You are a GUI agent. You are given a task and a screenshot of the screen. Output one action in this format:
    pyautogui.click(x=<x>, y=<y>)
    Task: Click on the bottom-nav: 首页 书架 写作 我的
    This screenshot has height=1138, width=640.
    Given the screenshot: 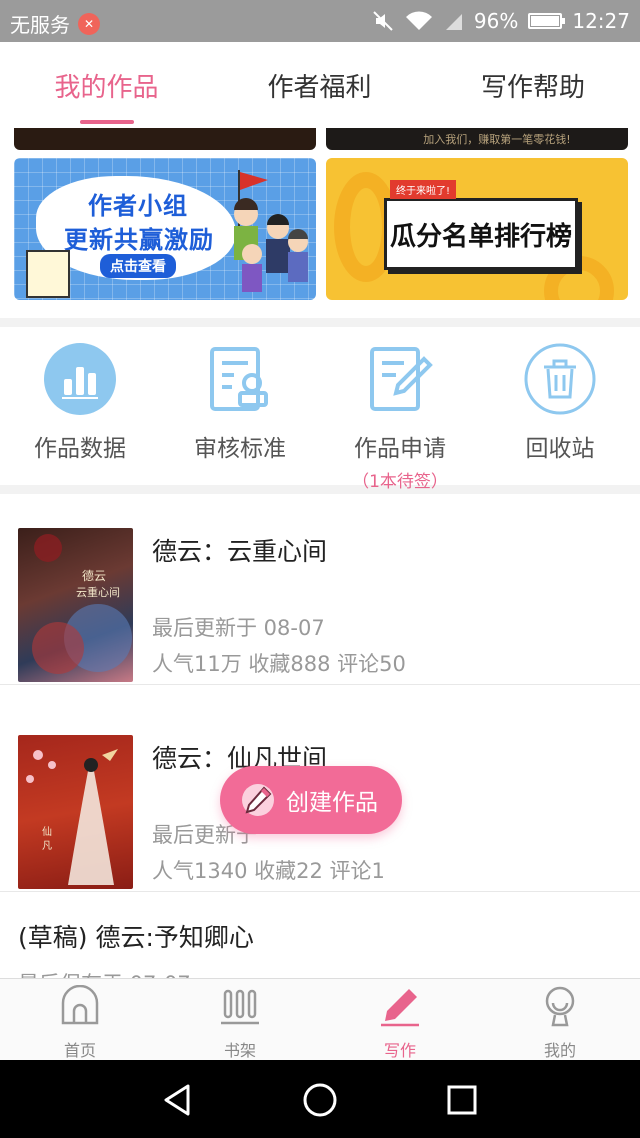 What is the action you would take?
    pyautogui.click(x=320, y=1019)
    